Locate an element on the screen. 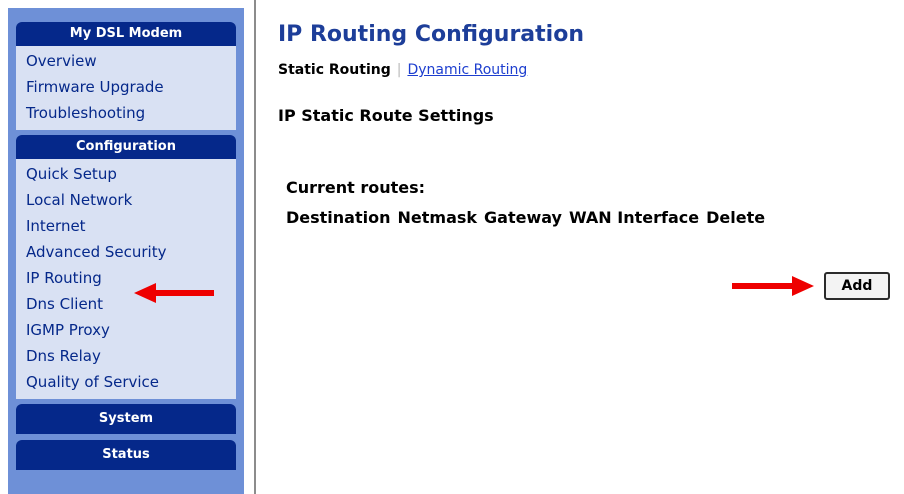  sidebar-item-overview: Overview is located at coordinates (131, 61).